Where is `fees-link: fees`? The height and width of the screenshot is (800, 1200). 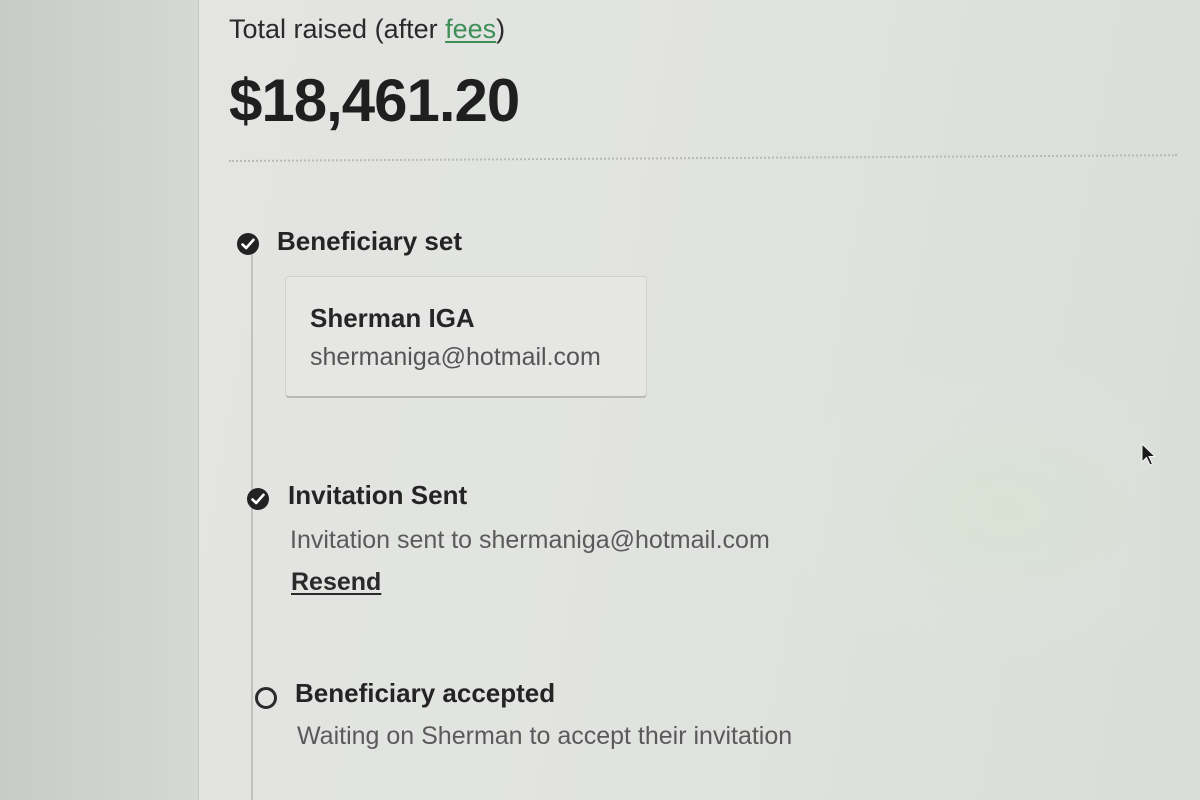
fees-link: fees is located at coordinates (470, 29).